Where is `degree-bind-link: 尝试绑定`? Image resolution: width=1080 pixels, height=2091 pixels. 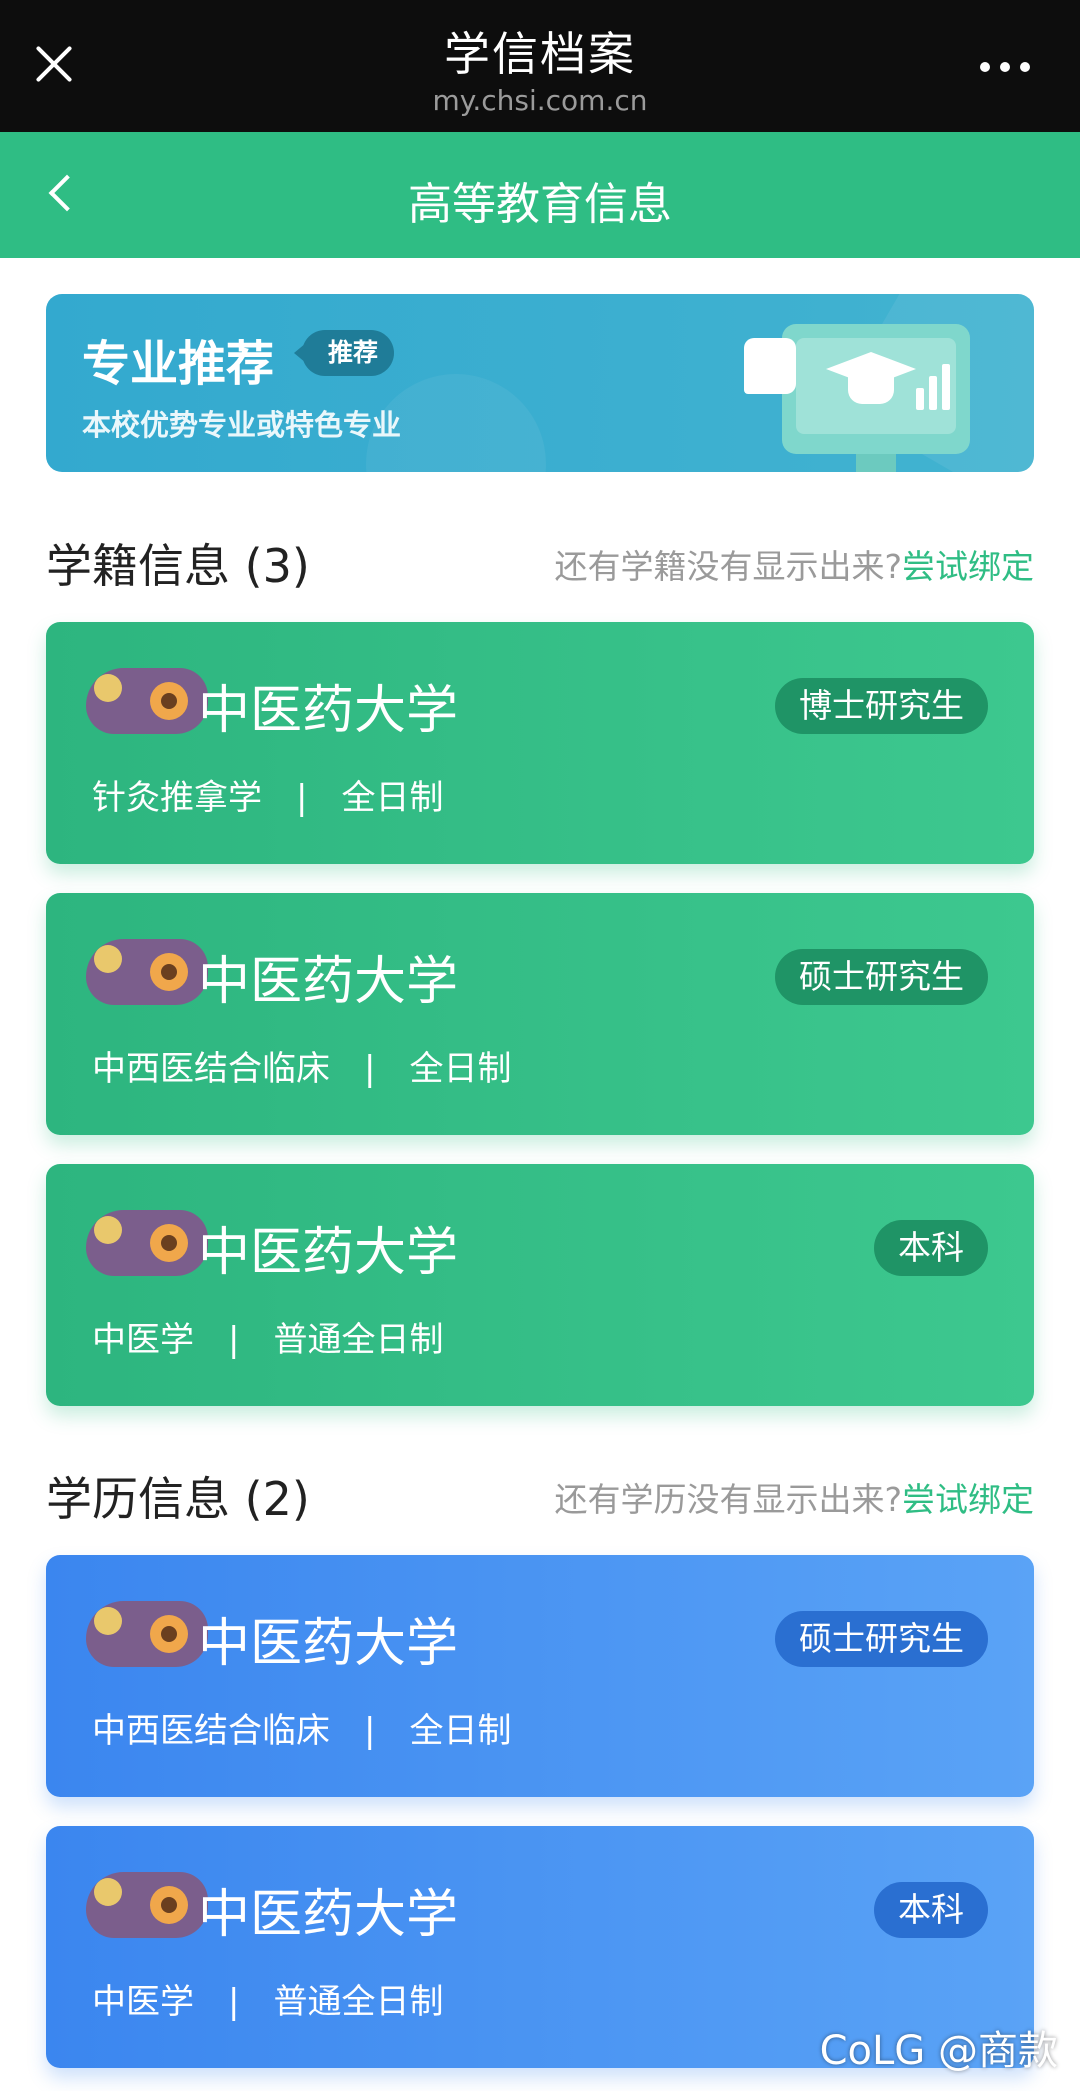 degree-bind-link: 尝试绑定 is located at coordinates (968, 1499).